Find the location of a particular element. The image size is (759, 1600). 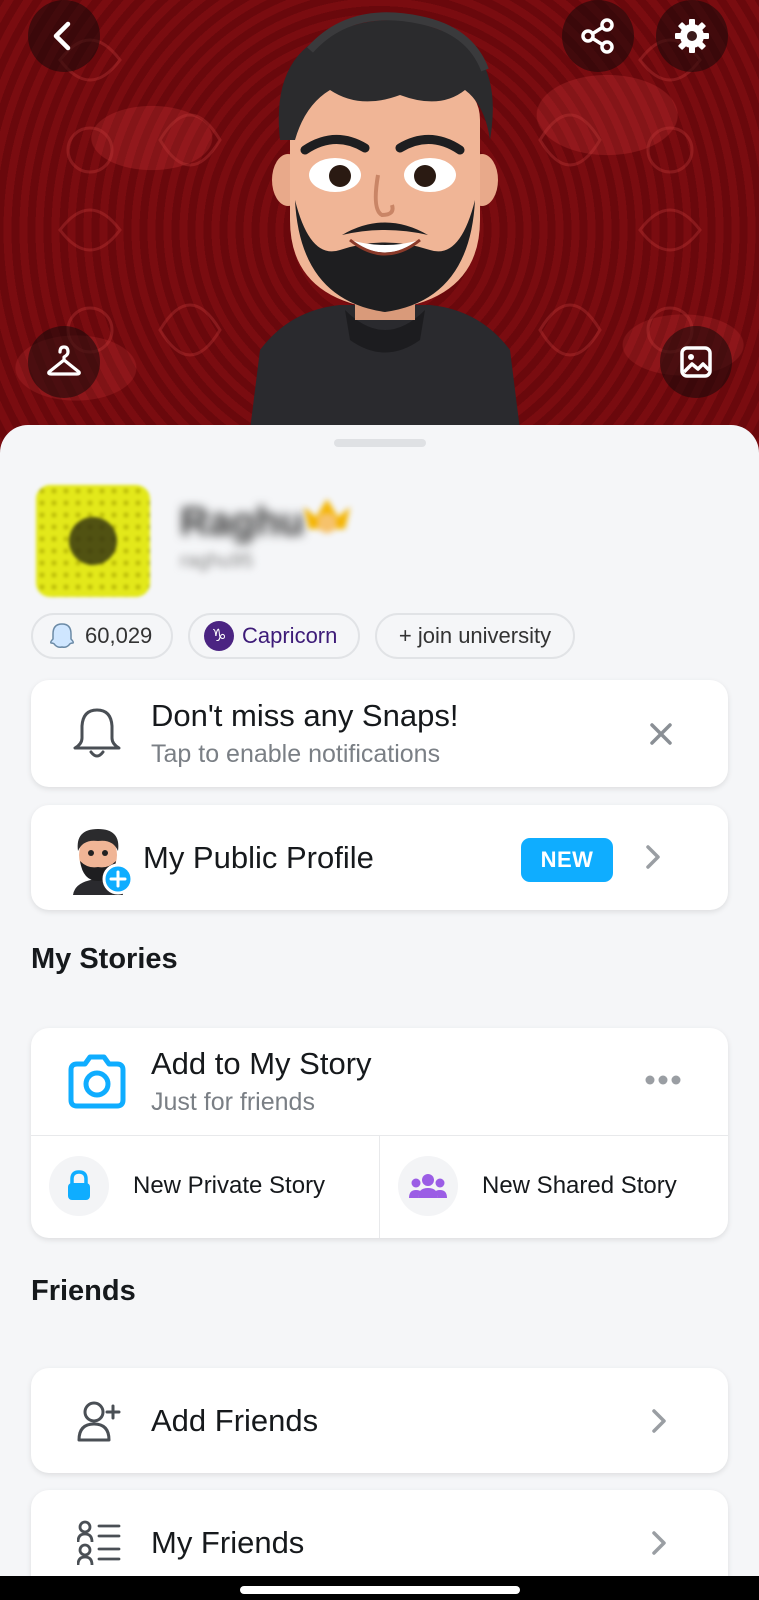

add-story-subtitle: Just for friends is located at coordinates (233, 1102).